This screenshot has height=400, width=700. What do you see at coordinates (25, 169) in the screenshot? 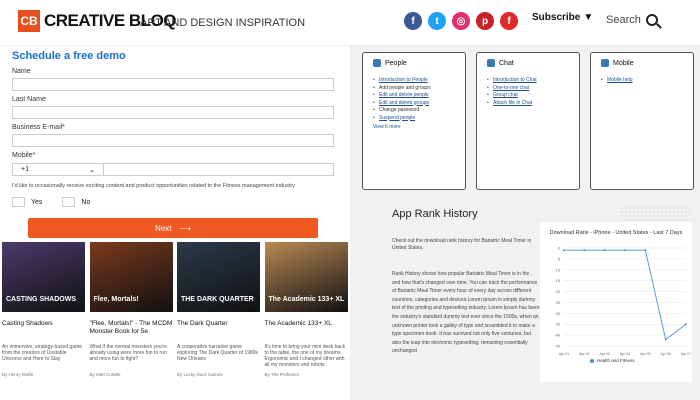
I see `country-code-value: +1` at bounding box center [25, 169].